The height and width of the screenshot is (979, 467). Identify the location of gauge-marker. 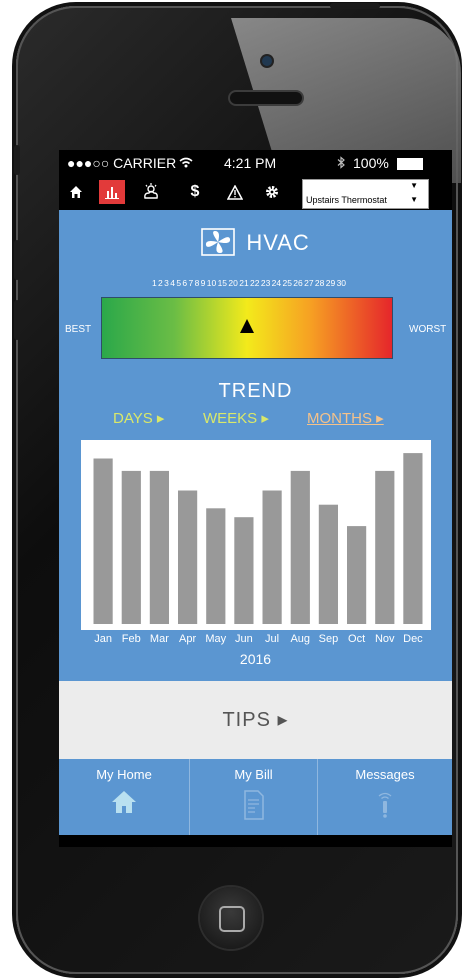
(247, 326).